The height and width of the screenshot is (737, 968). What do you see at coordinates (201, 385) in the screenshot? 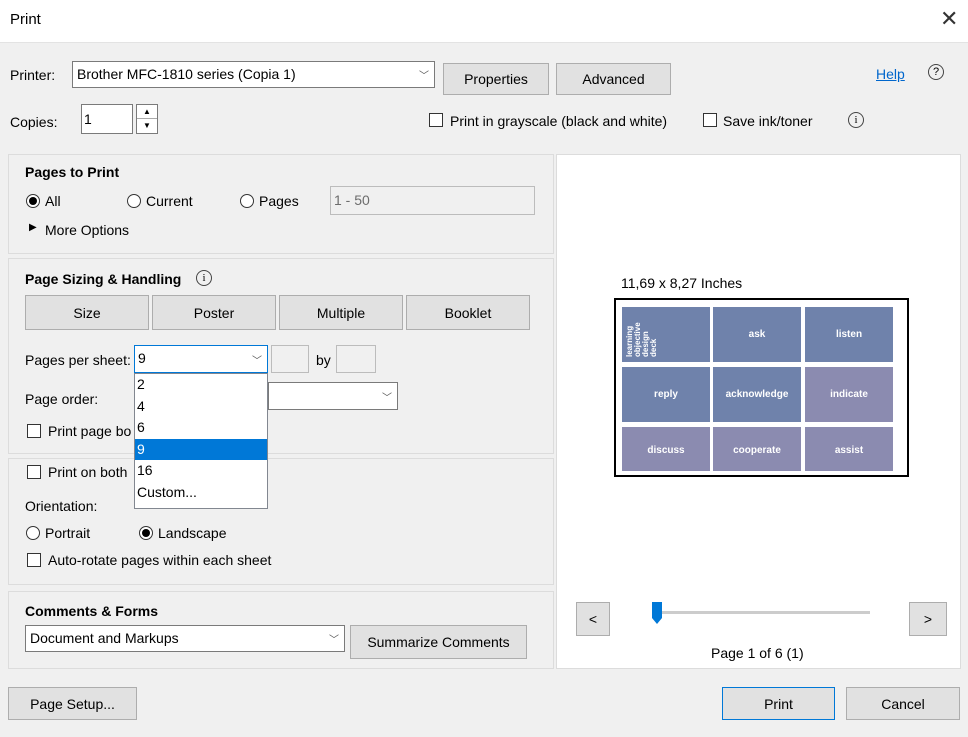
I see `dropdown-option-2: 2` at bounding box center [201, 385].